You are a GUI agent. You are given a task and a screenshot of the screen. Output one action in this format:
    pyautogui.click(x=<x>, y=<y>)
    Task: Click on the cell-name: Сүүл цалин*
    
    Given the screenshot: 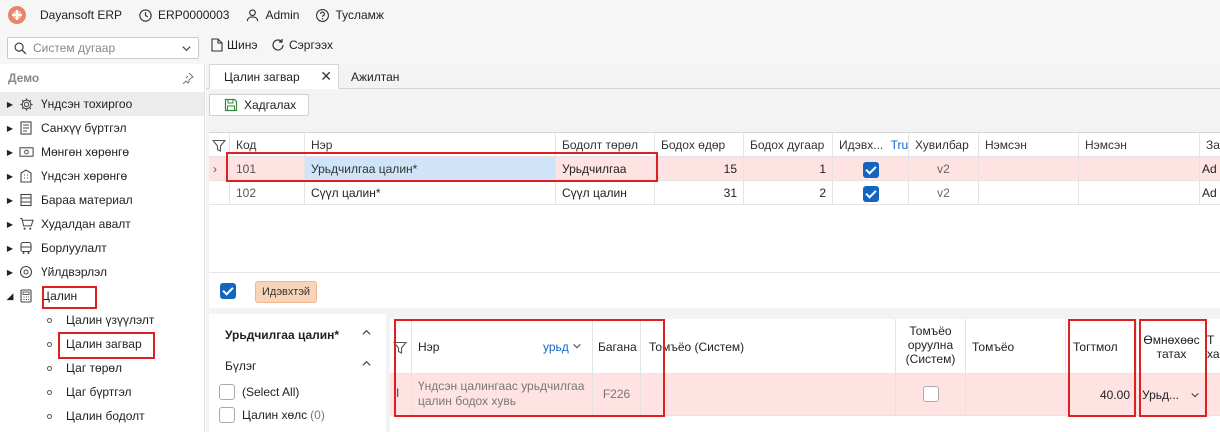 What is the action you would take?
    pyautogui.click(x=430, y=193)
    